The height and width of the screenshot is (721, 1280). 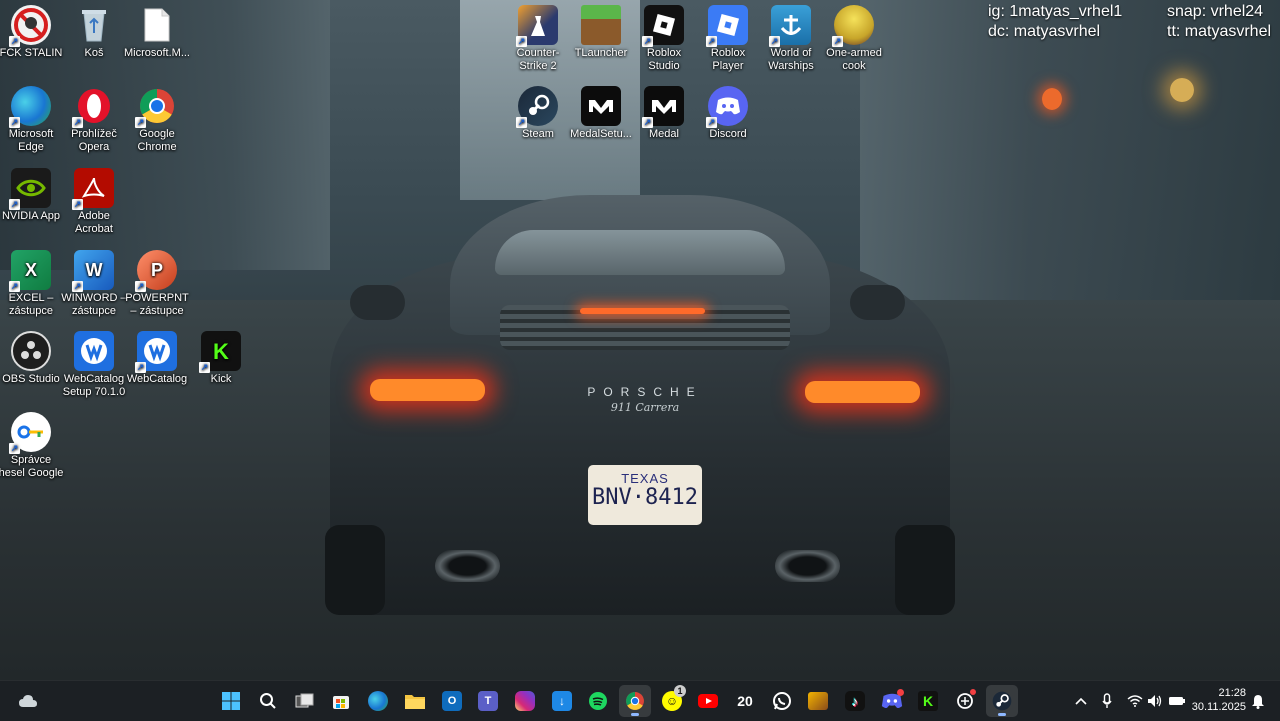 What do you see at coordinates (94, 222) in the screenshot?
I see `icon-label: Adobe Acrobat` at bounding box center [94, 222].